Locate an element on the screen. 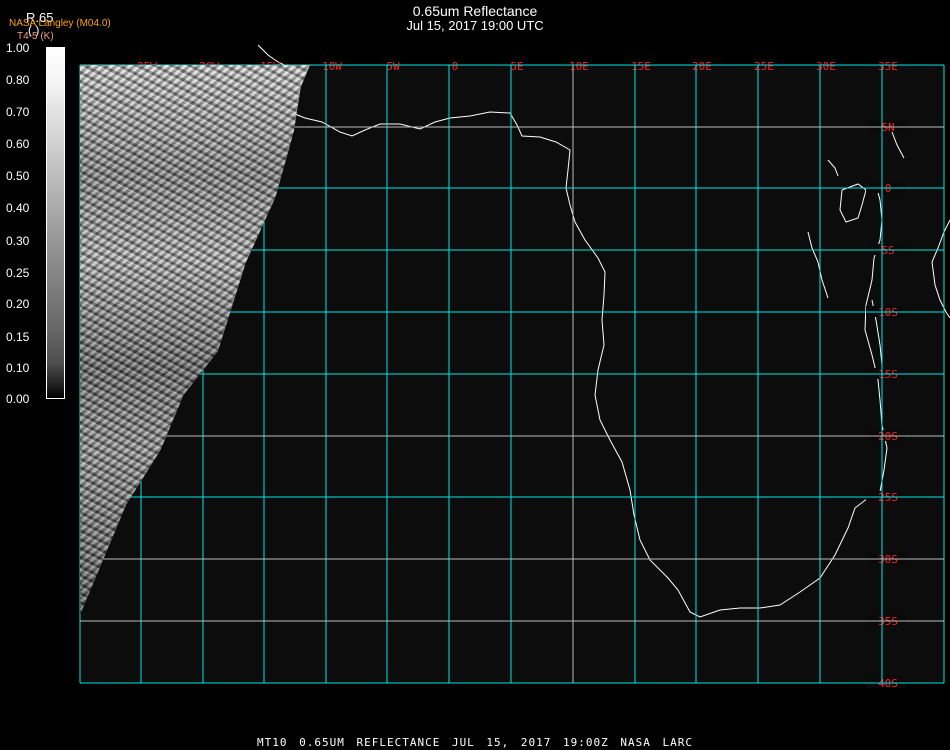 The height and width of the screenshot is (750, 950). longitude-label: 5W is located at coordinates (393, 66).